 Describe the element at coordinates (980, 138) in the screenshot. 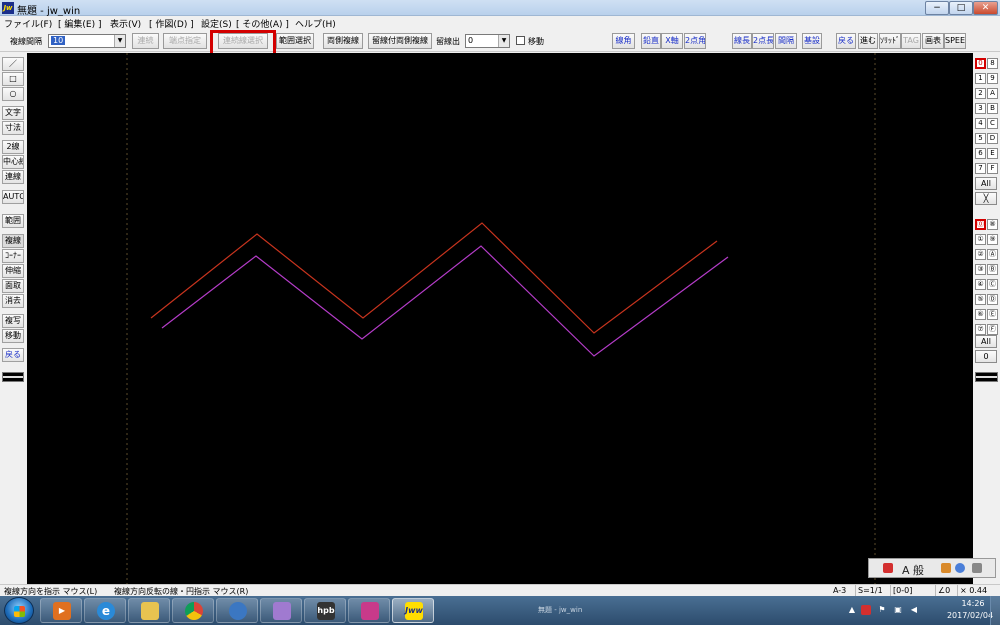

I see `layer-group-5: 5` at that location.